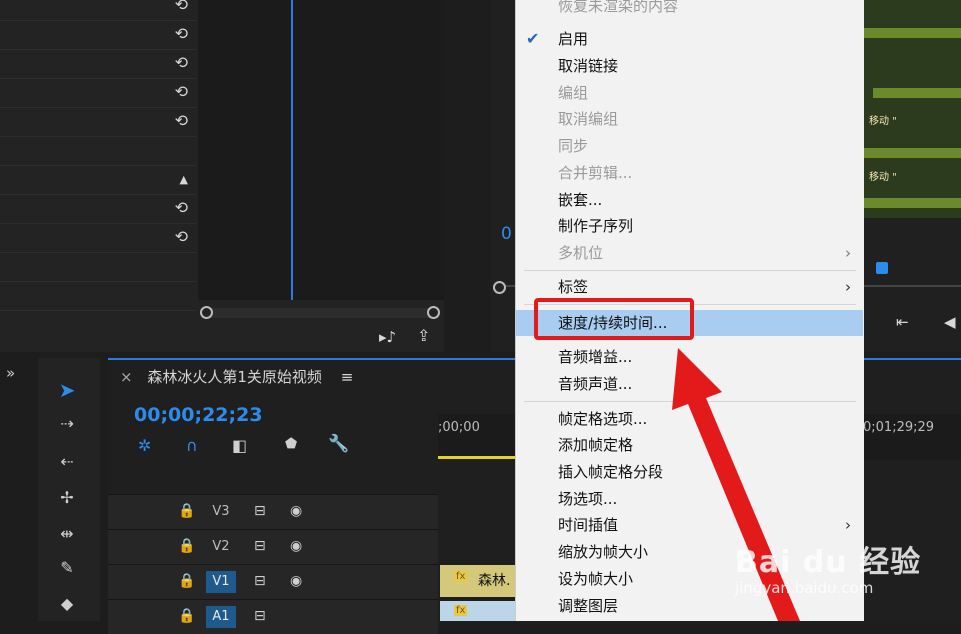  I want to click on track-header-v3: 🔒 V3 ⊟ ◉, so click(273, 511).